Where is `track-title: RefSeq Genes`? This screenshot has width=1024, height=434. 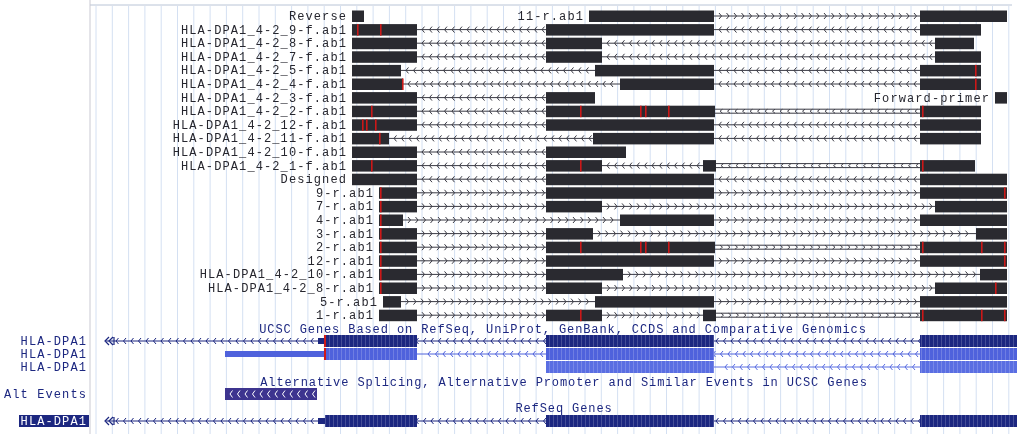 track-title: RefSeq Genes is located at coordinates (564, 409).